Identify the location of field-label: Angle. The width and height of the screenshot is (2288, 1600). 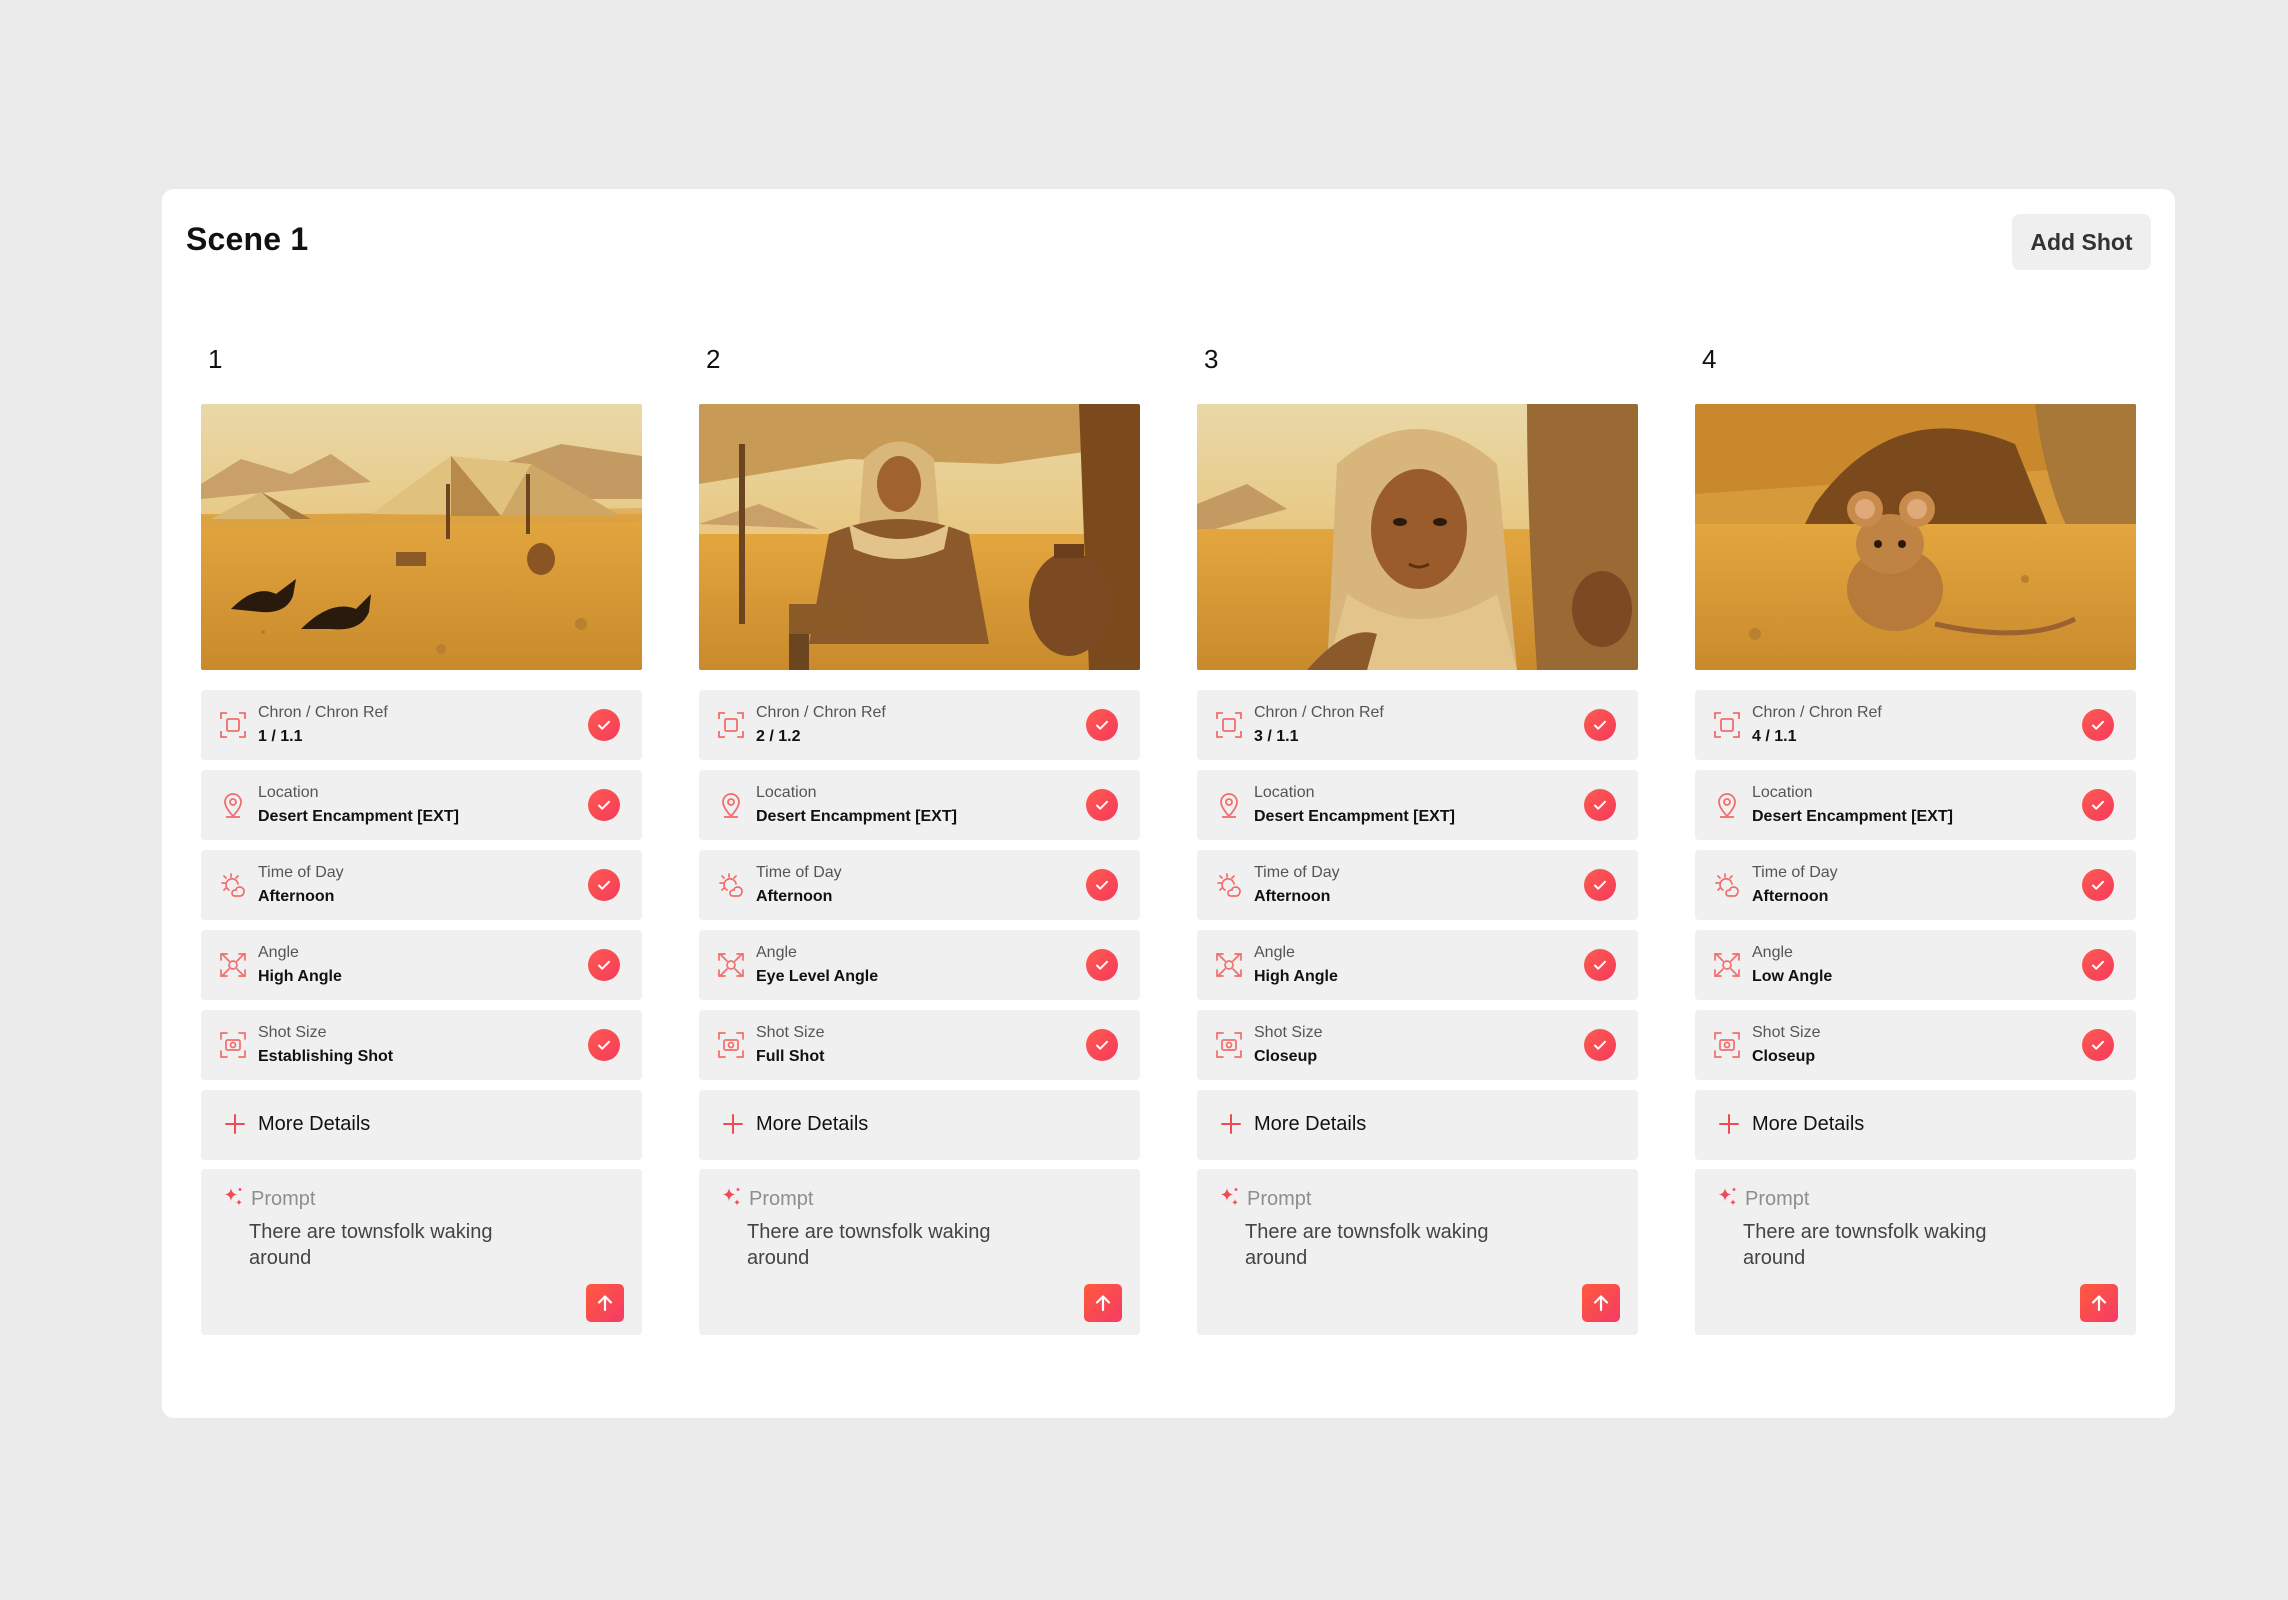
(776, 952).